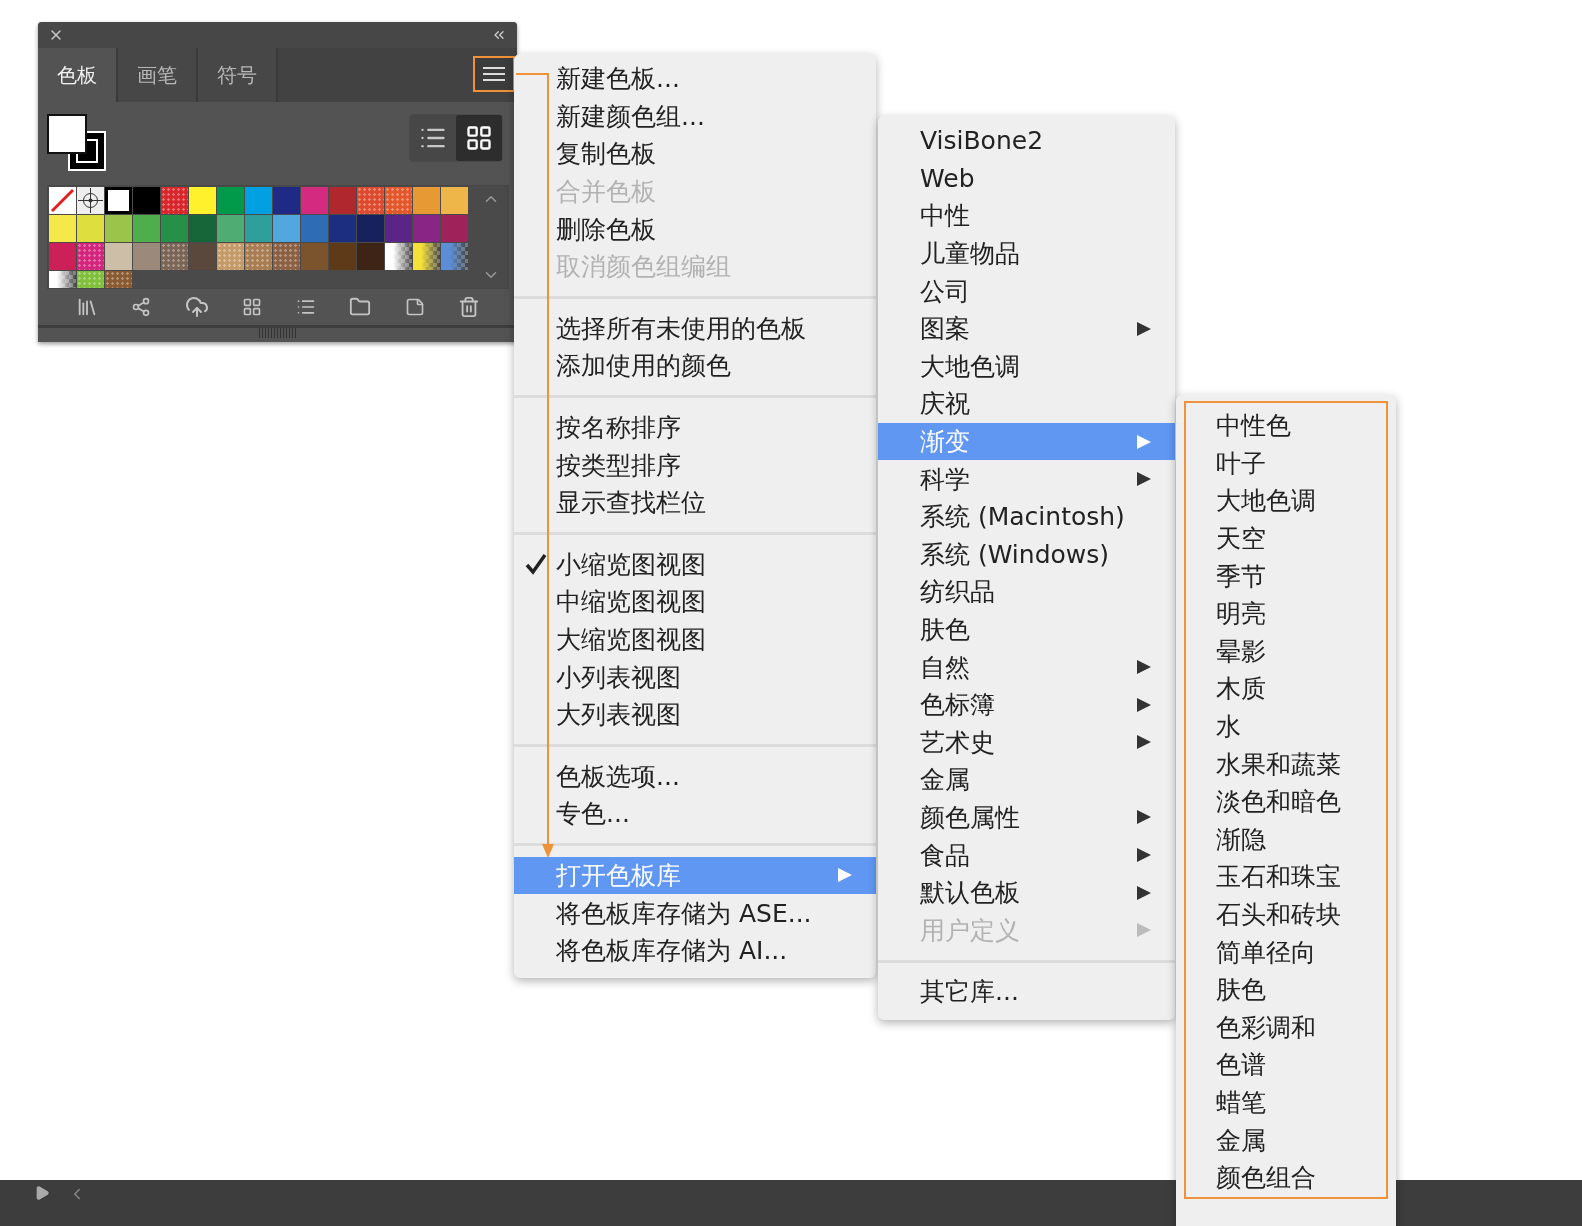 The height and width of the screenshot is (1226, 1582). What do you see at coordinates (1286, 726) in the screenshot?
I see `menu-item: 水` at bounding box center [1286, 726].